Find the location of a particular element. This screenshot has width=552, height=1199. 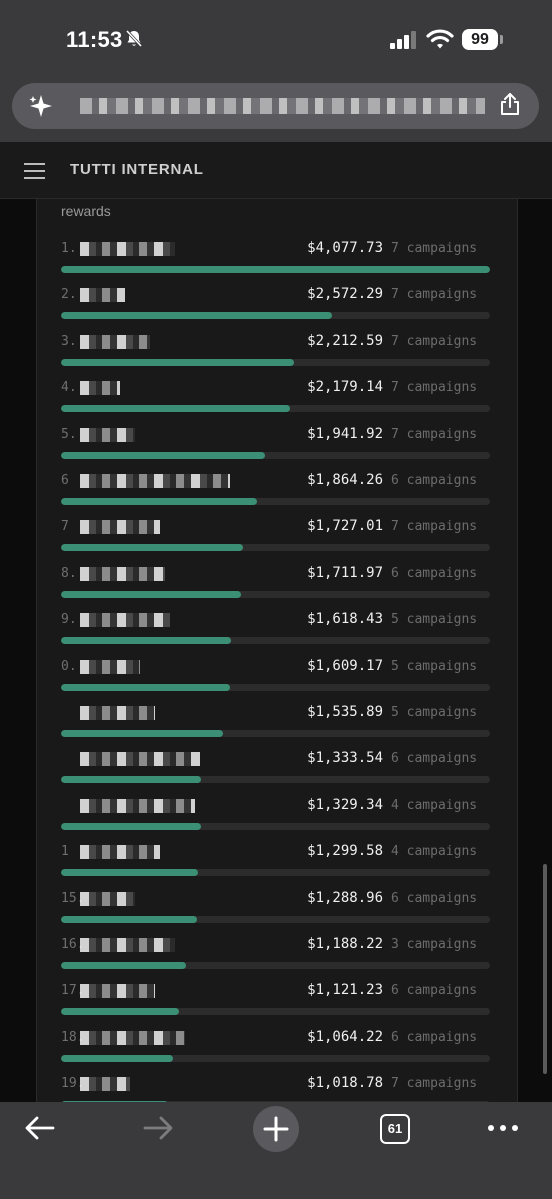

leaderboard-row: 17. $1,121.23 6 campaigns is located at coordinates (276, 1005).